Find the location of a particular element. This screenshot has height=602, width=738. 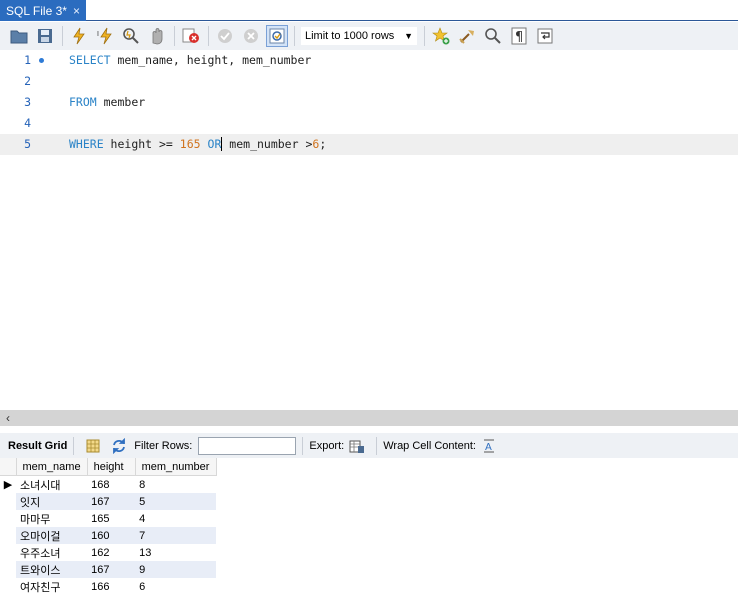

filter-rows-label: Filter Rows: is located at coordinates (163, 445).